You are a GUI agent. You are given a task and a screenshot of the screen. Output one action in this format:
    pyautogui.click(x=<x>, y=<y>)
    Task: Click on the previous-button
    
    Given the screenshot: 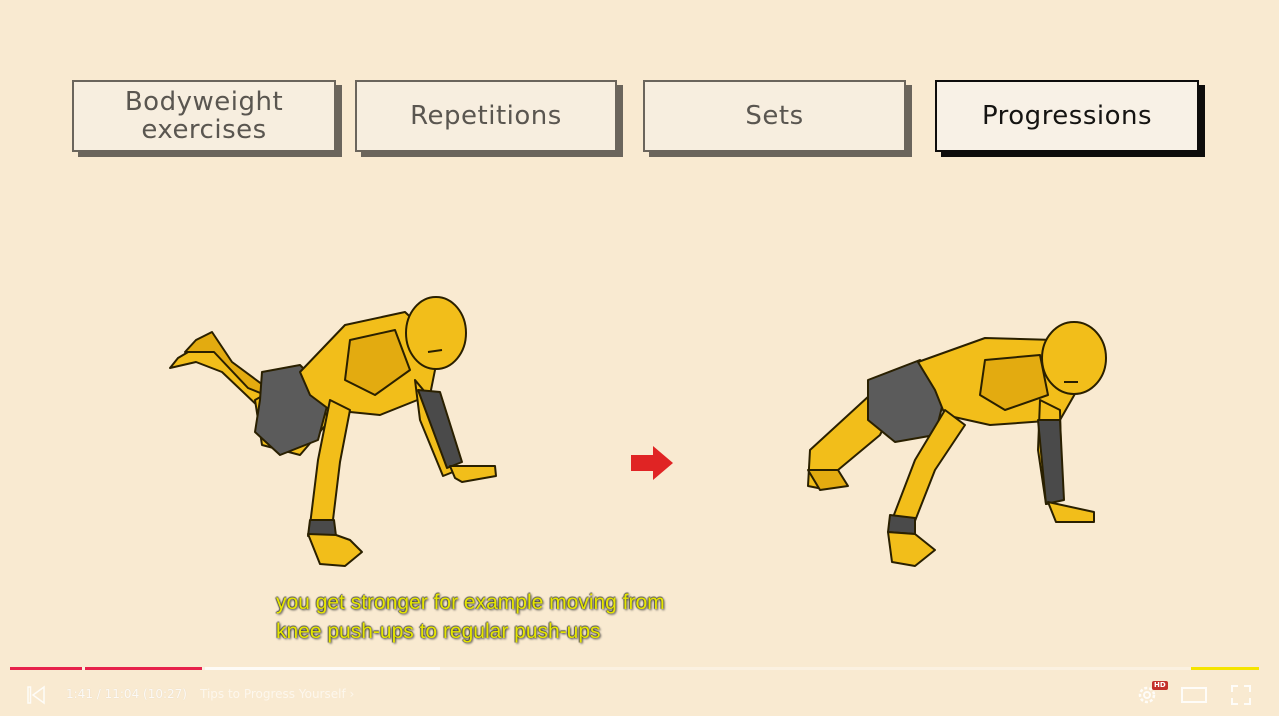 What is the action you would take?
    pyautogui.click(x=36, y=695)
    